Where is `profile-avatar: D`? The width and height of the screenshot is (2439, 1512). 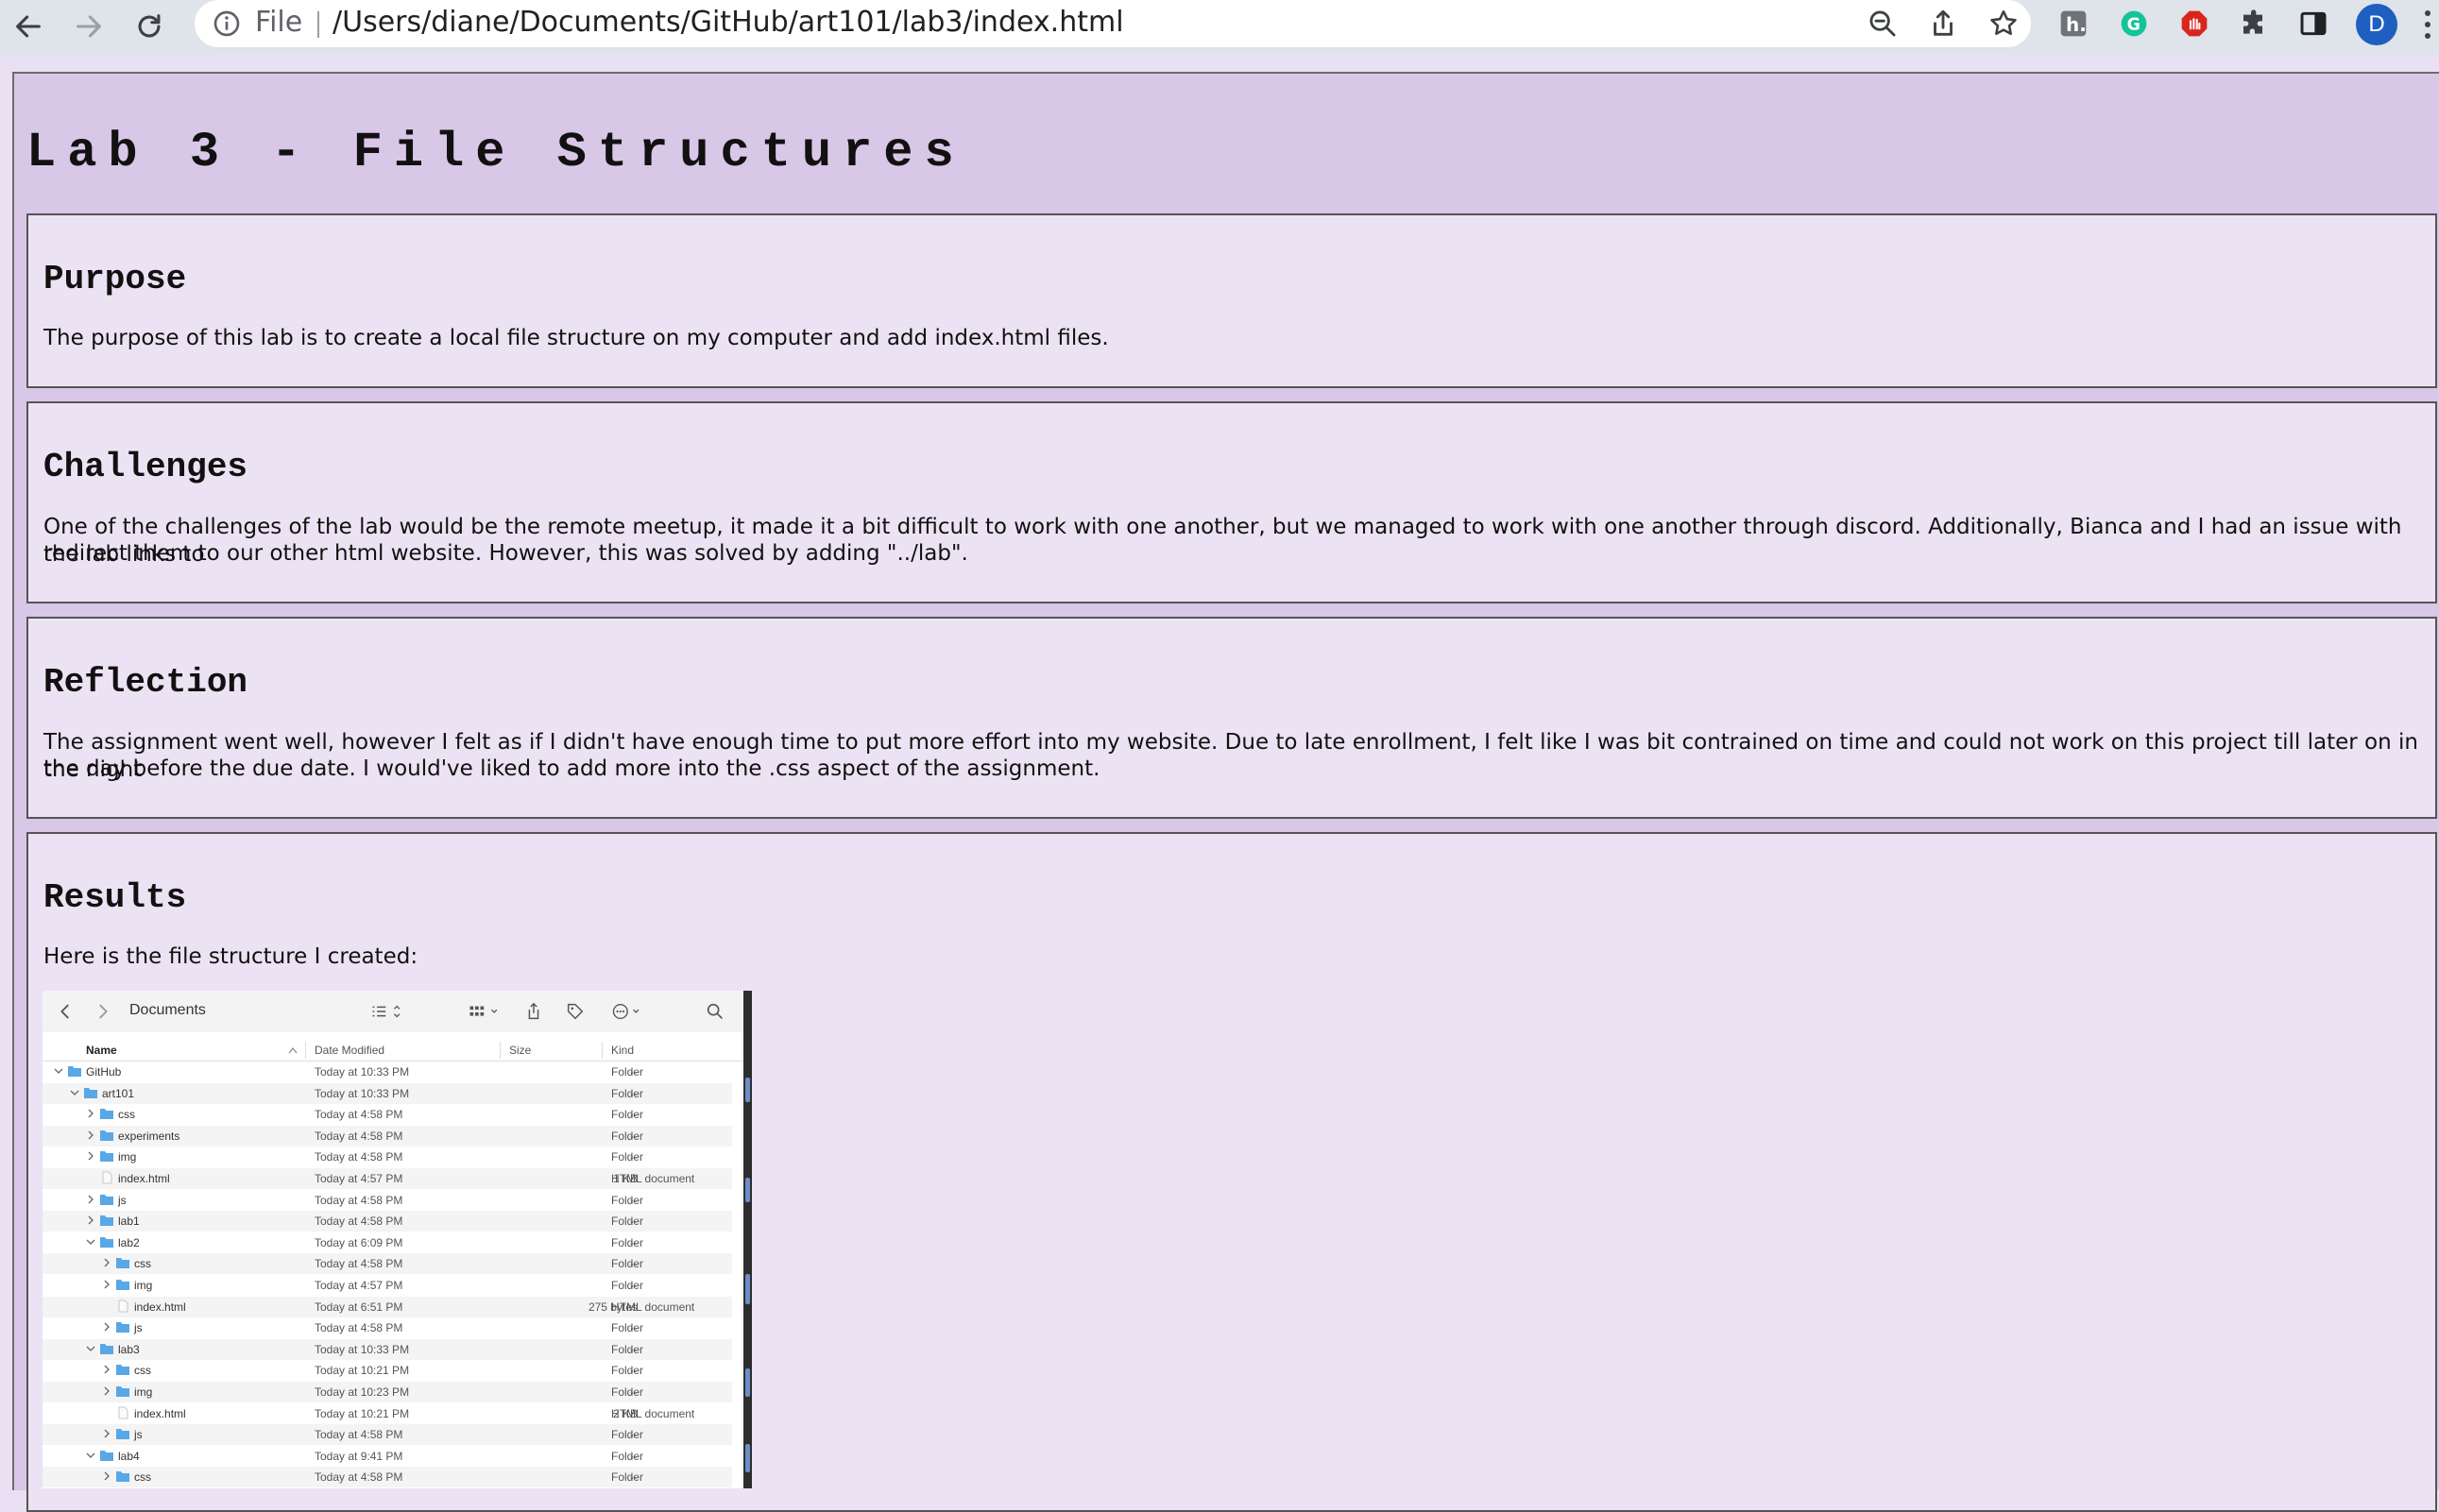
profile-avatar: D is located at coordinates (2377, 25).